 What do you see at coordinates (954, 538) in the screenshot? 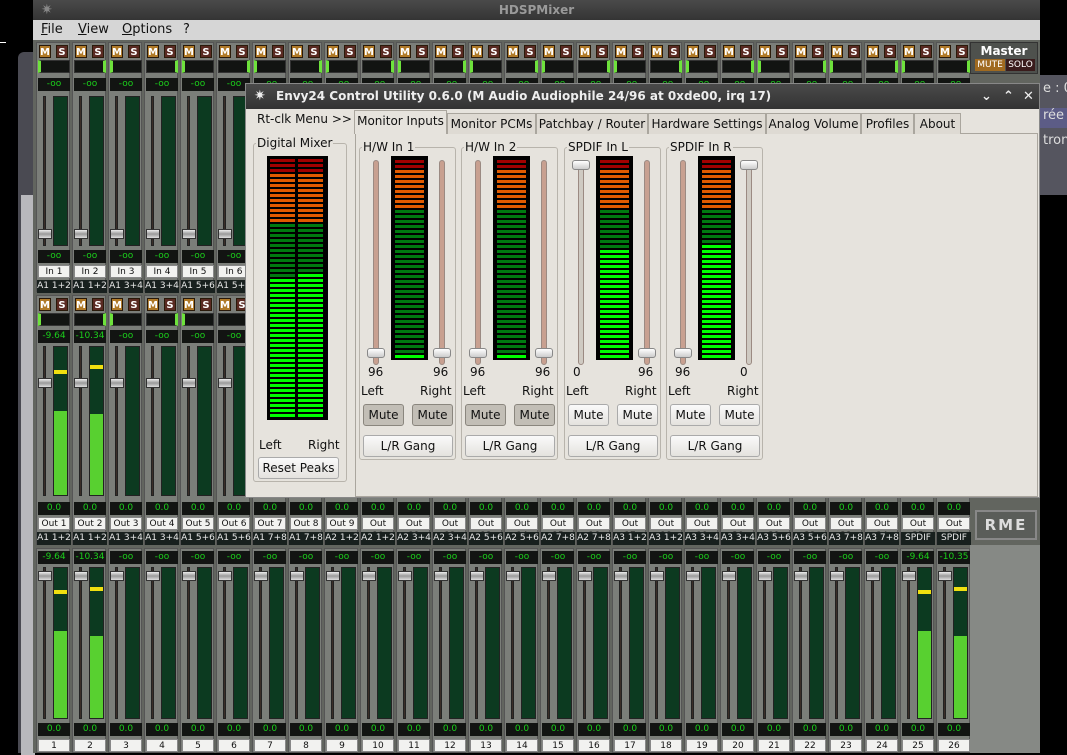
I see `route-label: SPDIF` at bounding box center [954, 538].